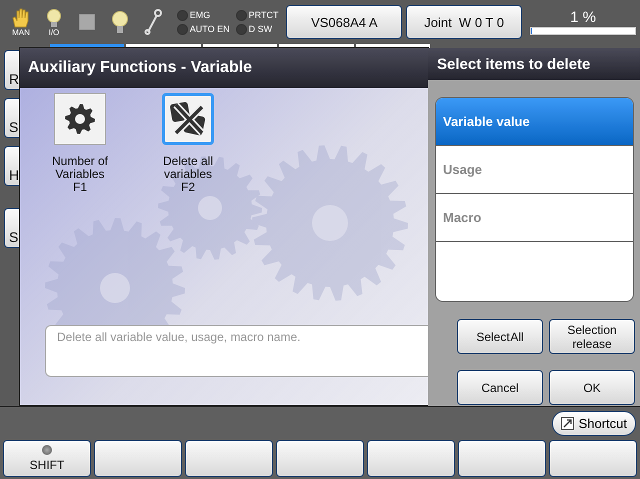  I want to click on side-button: H, so click(12, 166).